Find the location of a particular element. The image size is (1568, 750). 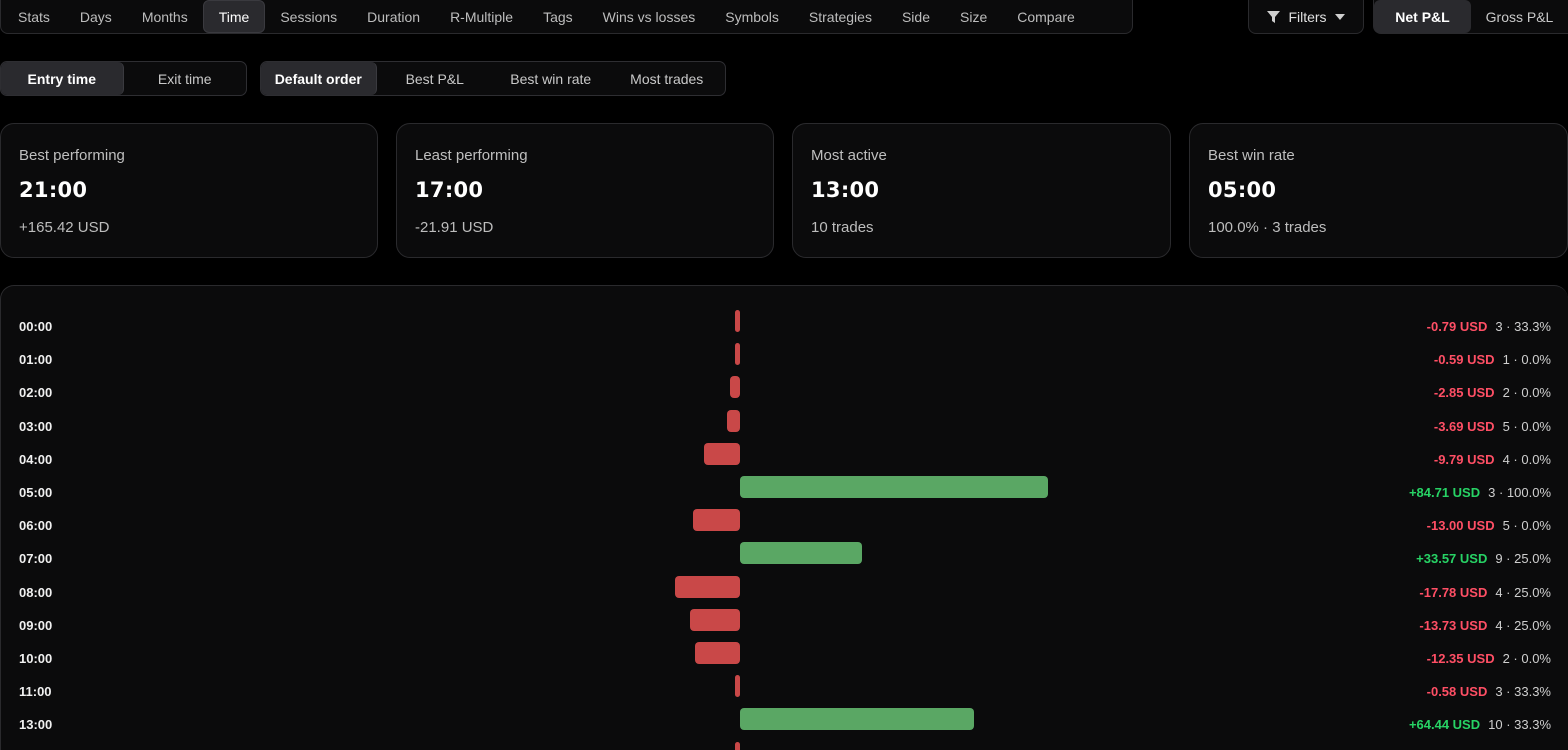

row-stats: -0.59 USD 1 · 0.0% is located at coordinates (1492, 359).